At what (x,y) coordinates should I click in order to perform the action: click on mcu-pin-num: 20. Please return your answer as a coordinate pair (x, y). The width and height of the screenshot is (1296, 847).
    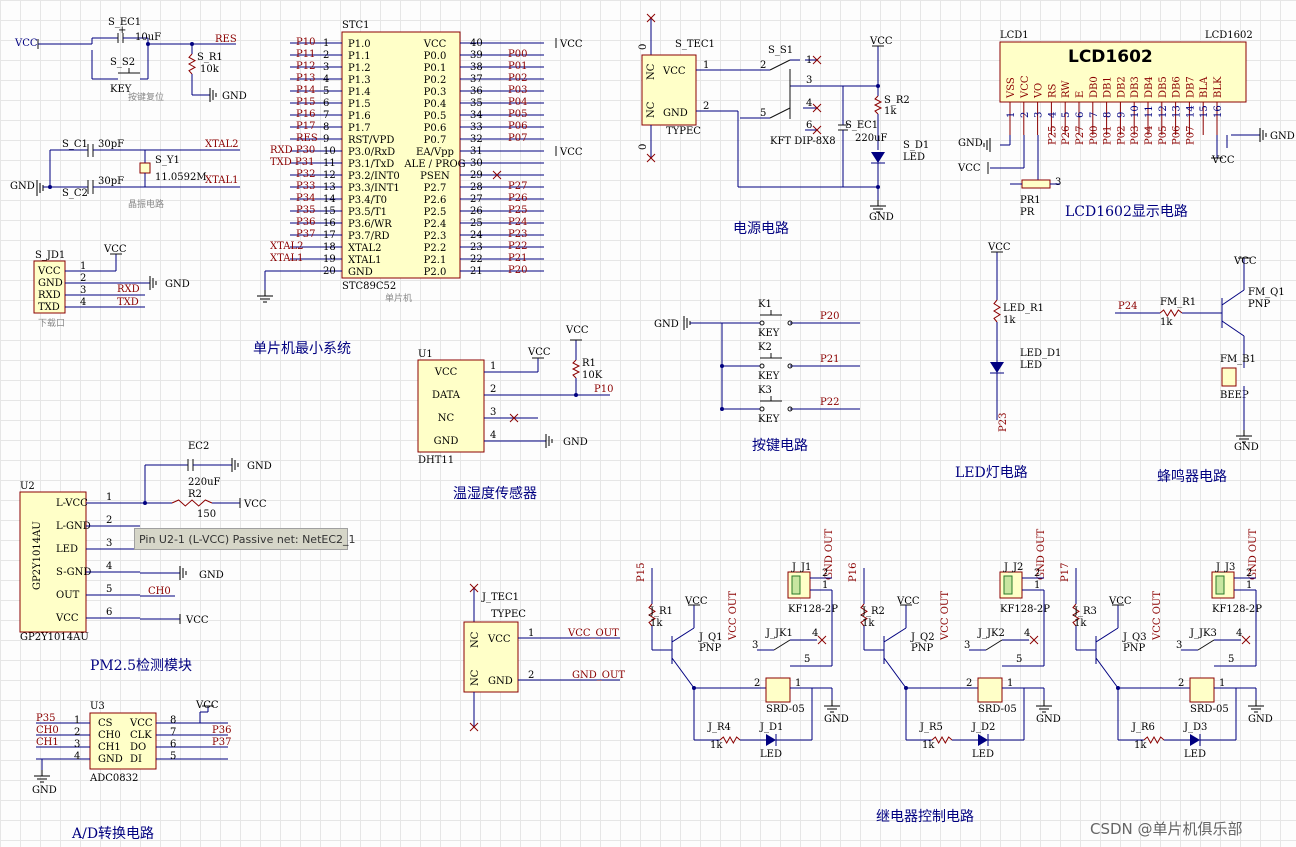
    Looking at the image, I should click on (329, 271).